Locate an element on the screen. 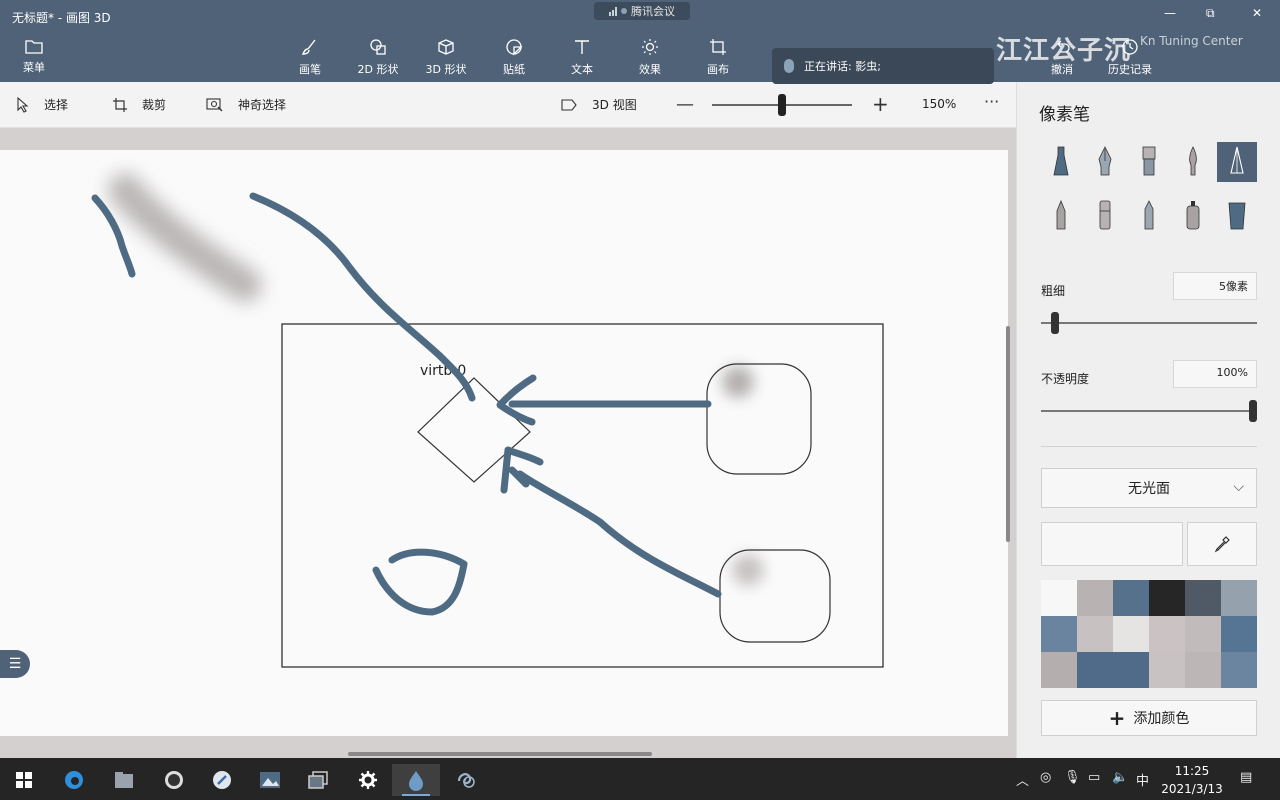  network-icon: ▭ is located at coordinates (1094, 777).